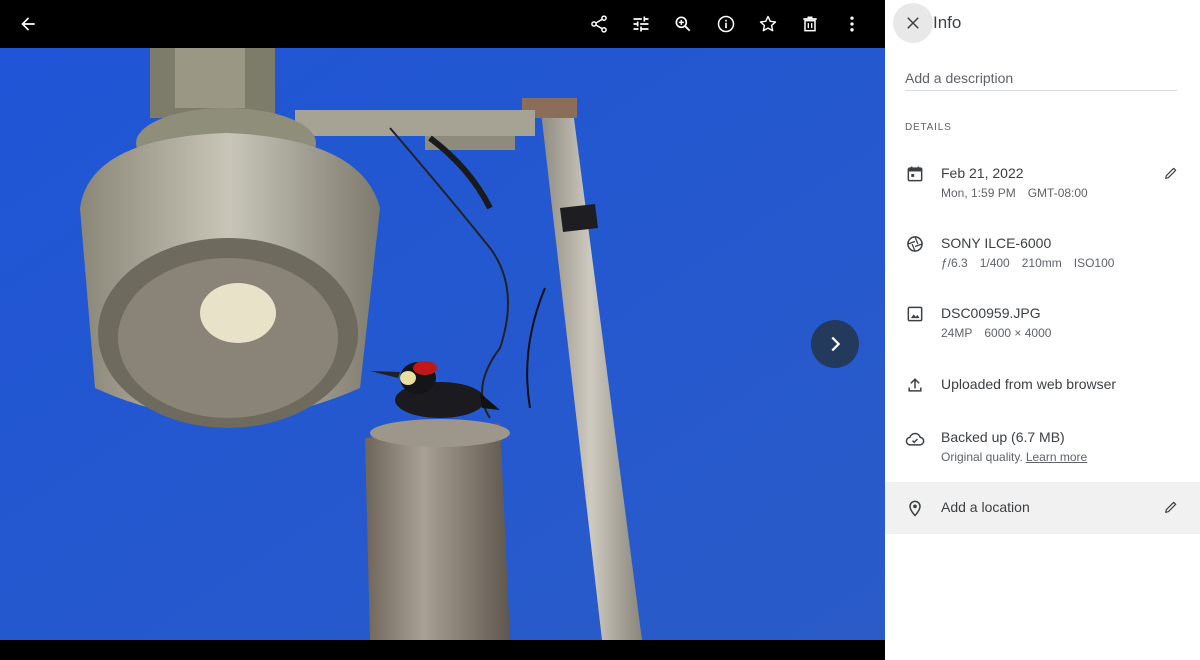 This screenshot has height=660, width=1200. I want to click on backup-quality: Original quality. Learn more, so click(1020, 457).